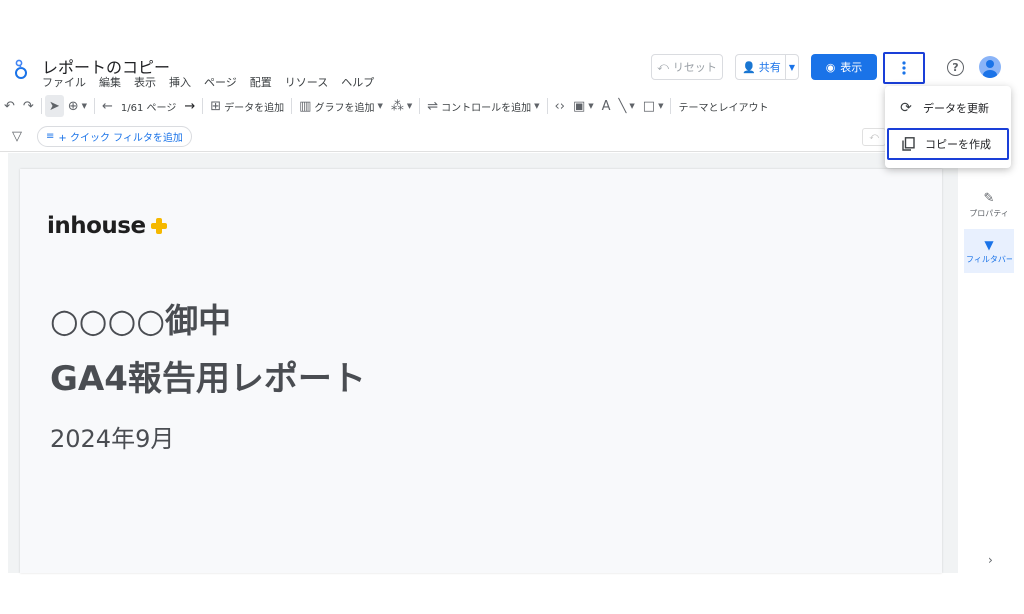  Describe the element at coordinates (622, 106) in the screenshot. I see `line-icon: ╲` at that location.